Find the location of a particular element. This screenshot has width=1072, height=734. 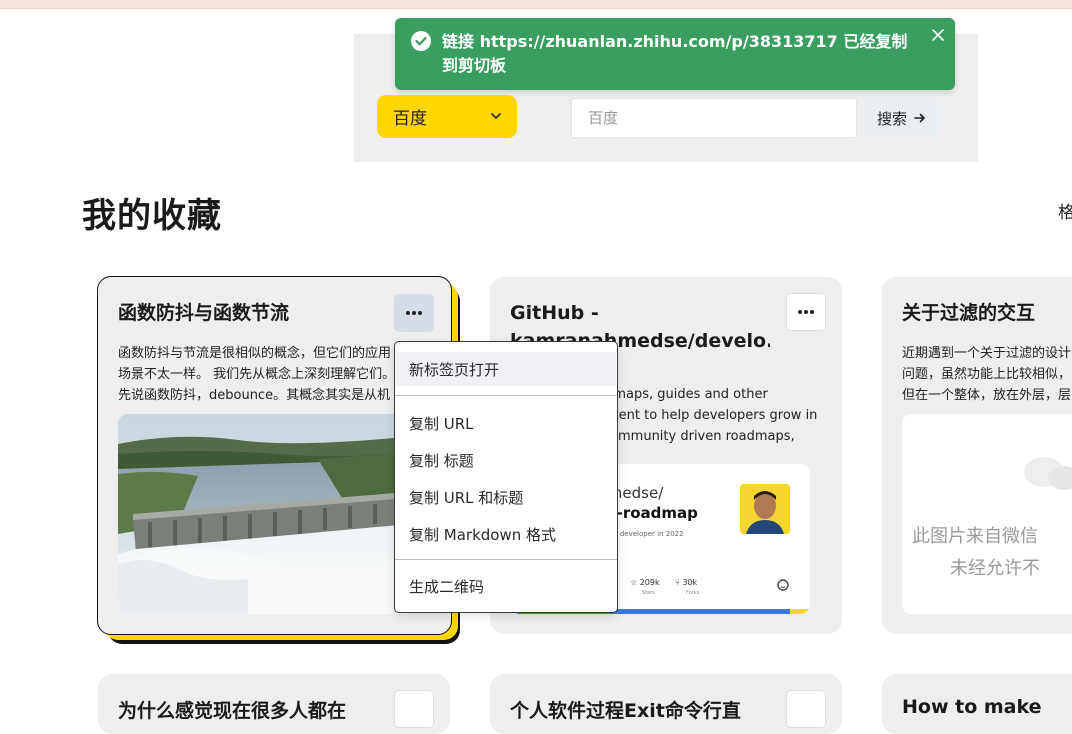

chevron-down-icon is located at coordinates (496, 116).